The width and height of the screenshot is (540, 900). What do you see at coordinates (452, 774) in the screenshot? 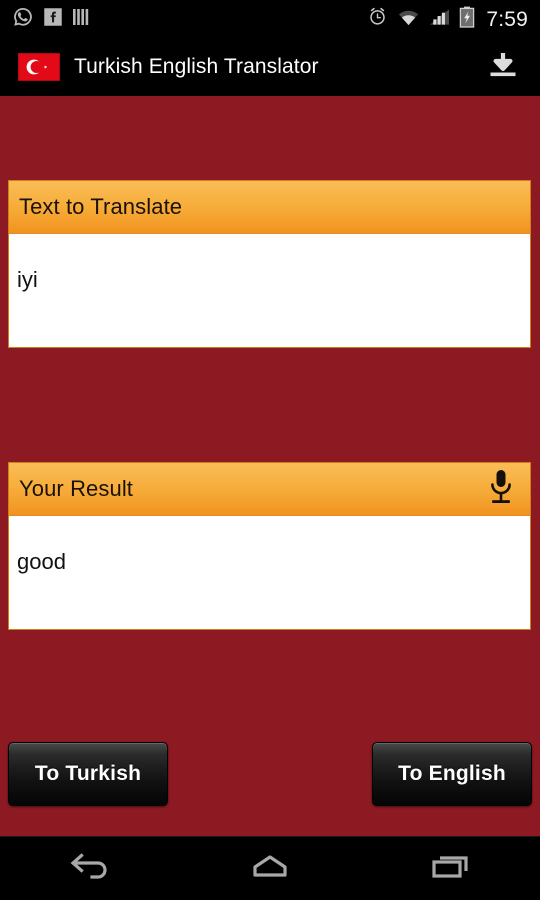
I see `to-english-button: To English` at bounding box center [452, 774].